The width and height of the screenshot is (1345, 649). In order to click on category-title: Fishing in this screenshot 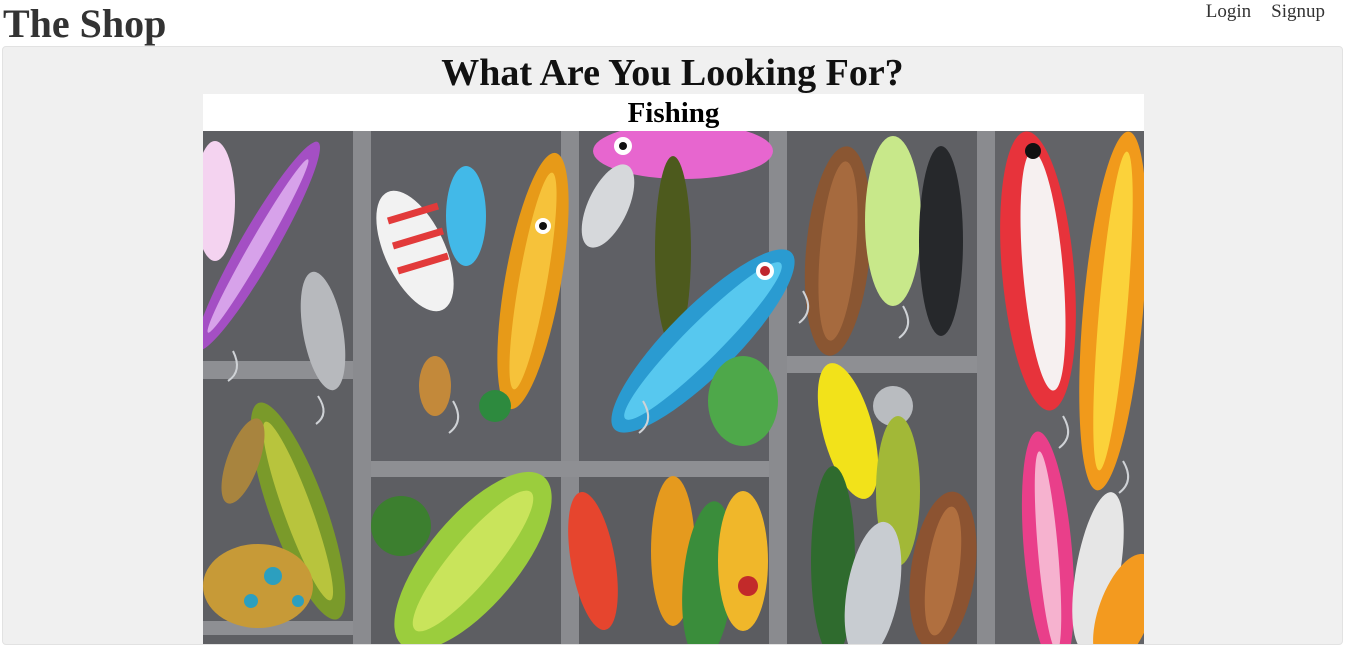, I will do `click(673, 112)`.